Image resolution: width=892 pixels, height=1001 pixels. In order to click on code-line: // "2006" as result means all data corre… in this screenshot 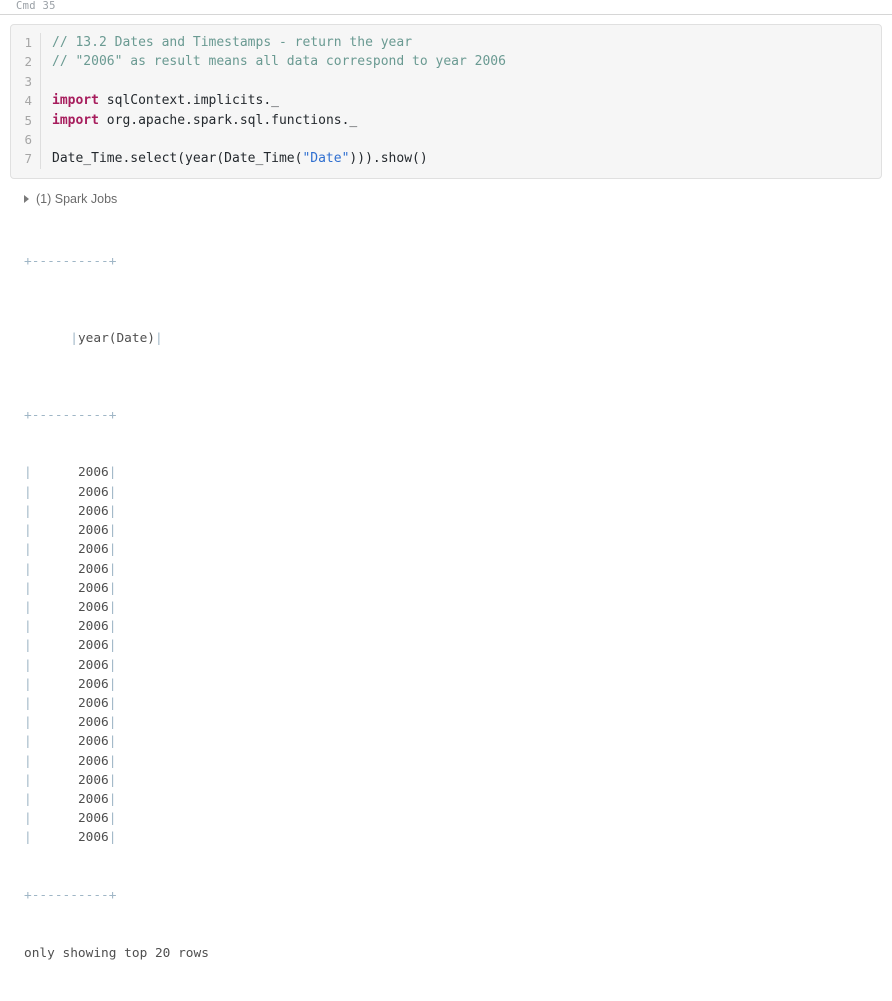, I will do `click(466, 61)`.